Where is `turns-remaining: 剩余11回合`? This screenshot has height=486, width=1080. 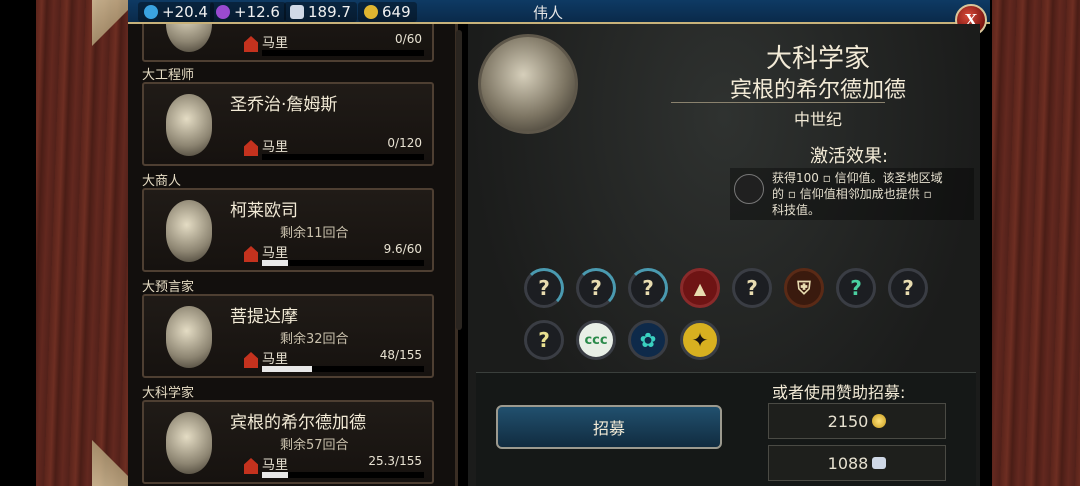
turns-remaining: 剩余11回合 is located at coordinates (314, 233).